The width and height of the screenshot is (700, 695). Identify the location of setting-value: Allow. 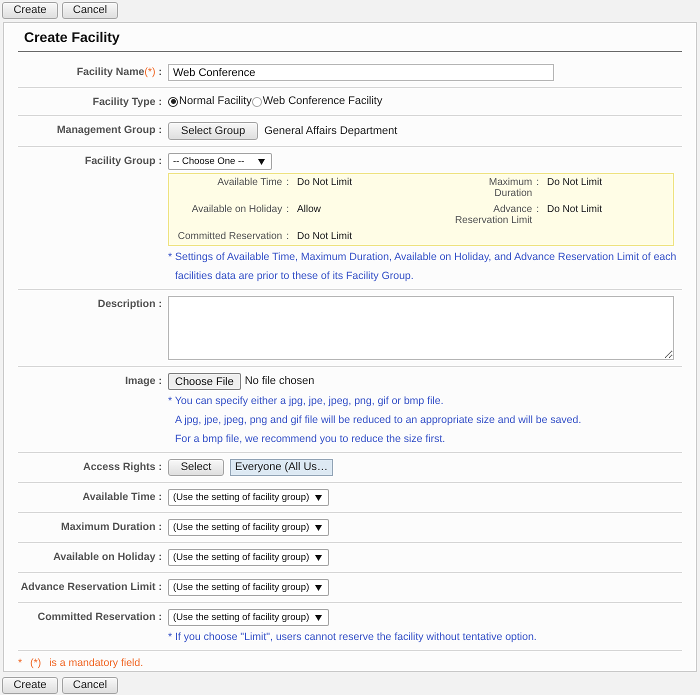
(309, 209).